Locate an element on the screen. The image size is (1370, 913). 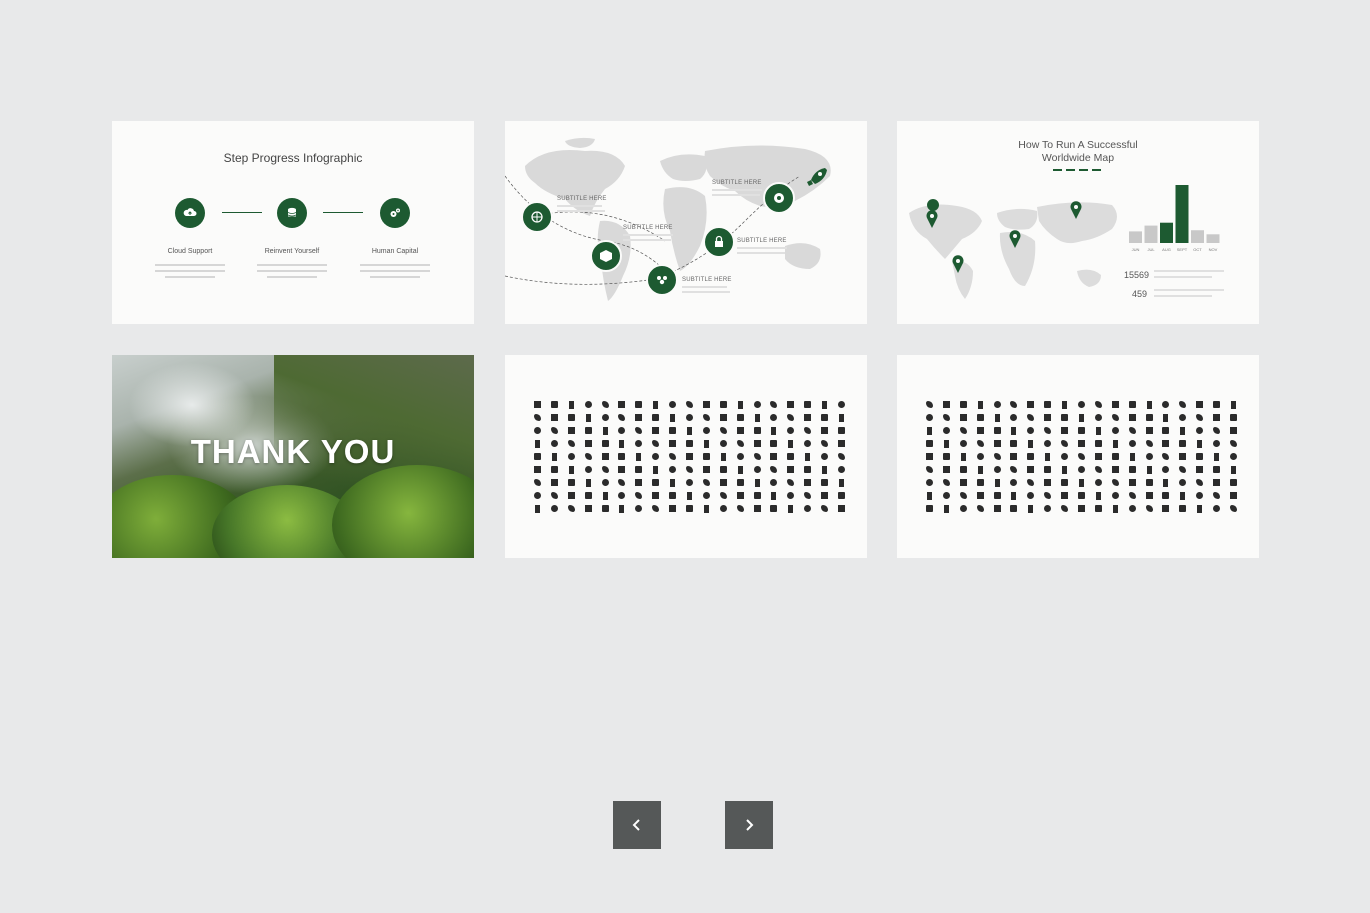
slide-thumbnail-icon-set-a is located at coordinates (686, 456).